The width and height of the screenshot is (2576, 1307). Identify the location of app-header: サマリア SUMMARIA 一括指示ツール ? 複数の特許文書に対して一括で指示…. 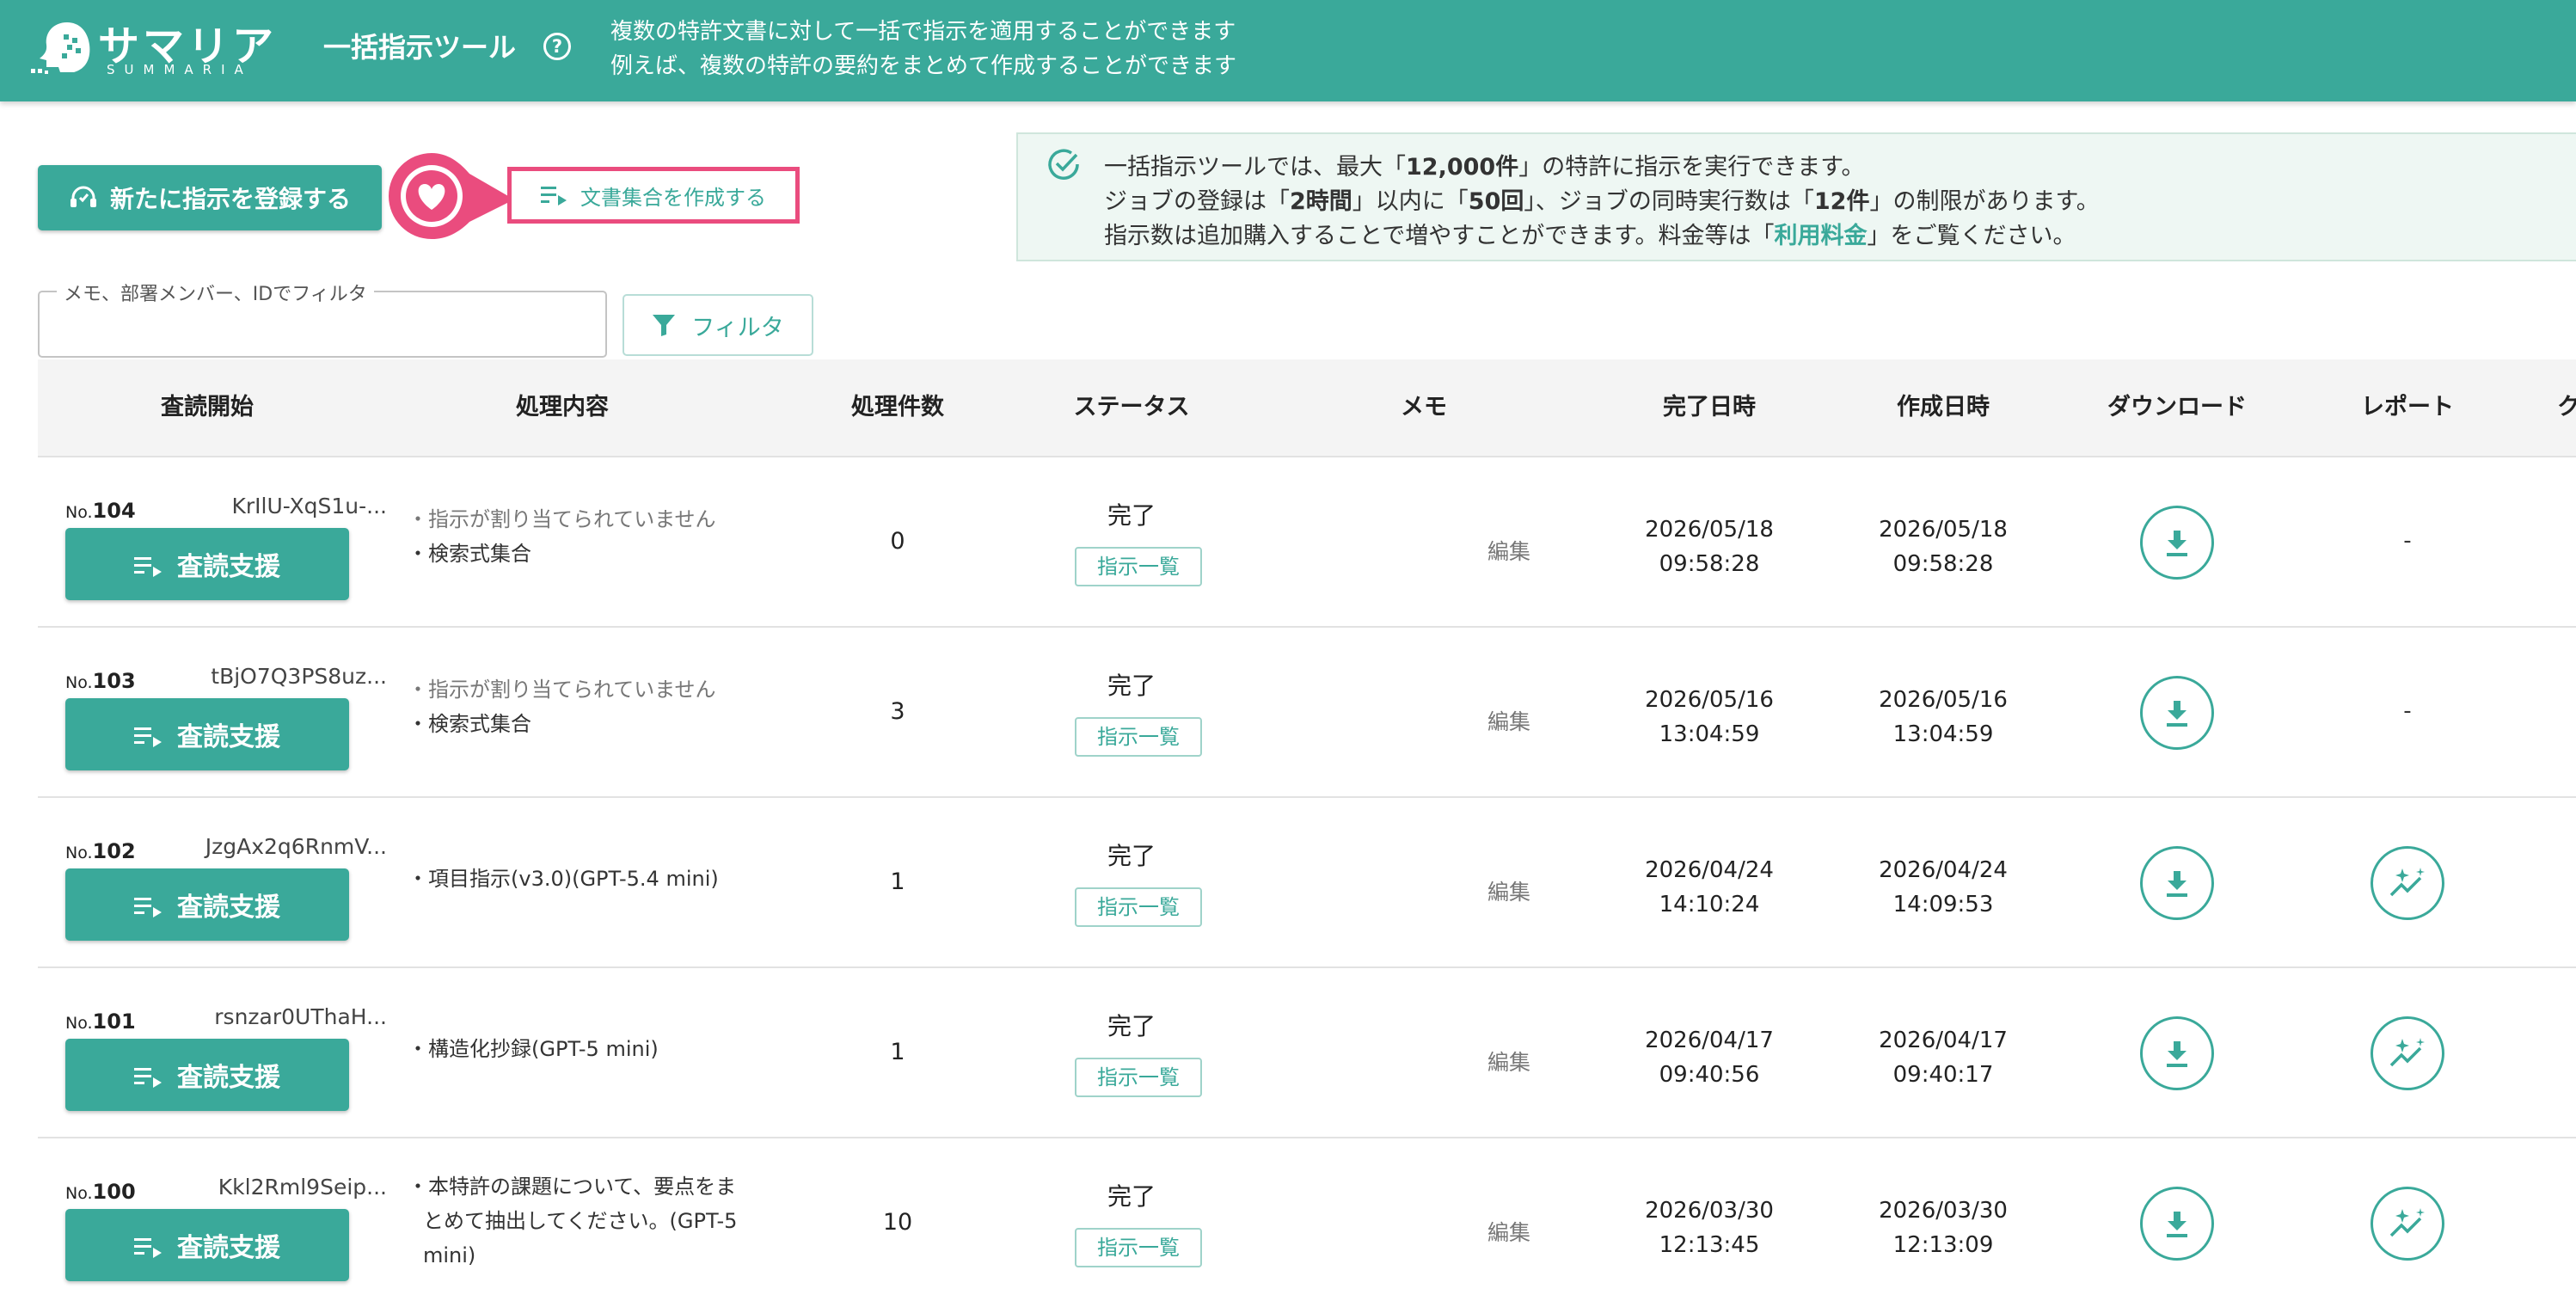
(1288, 51).